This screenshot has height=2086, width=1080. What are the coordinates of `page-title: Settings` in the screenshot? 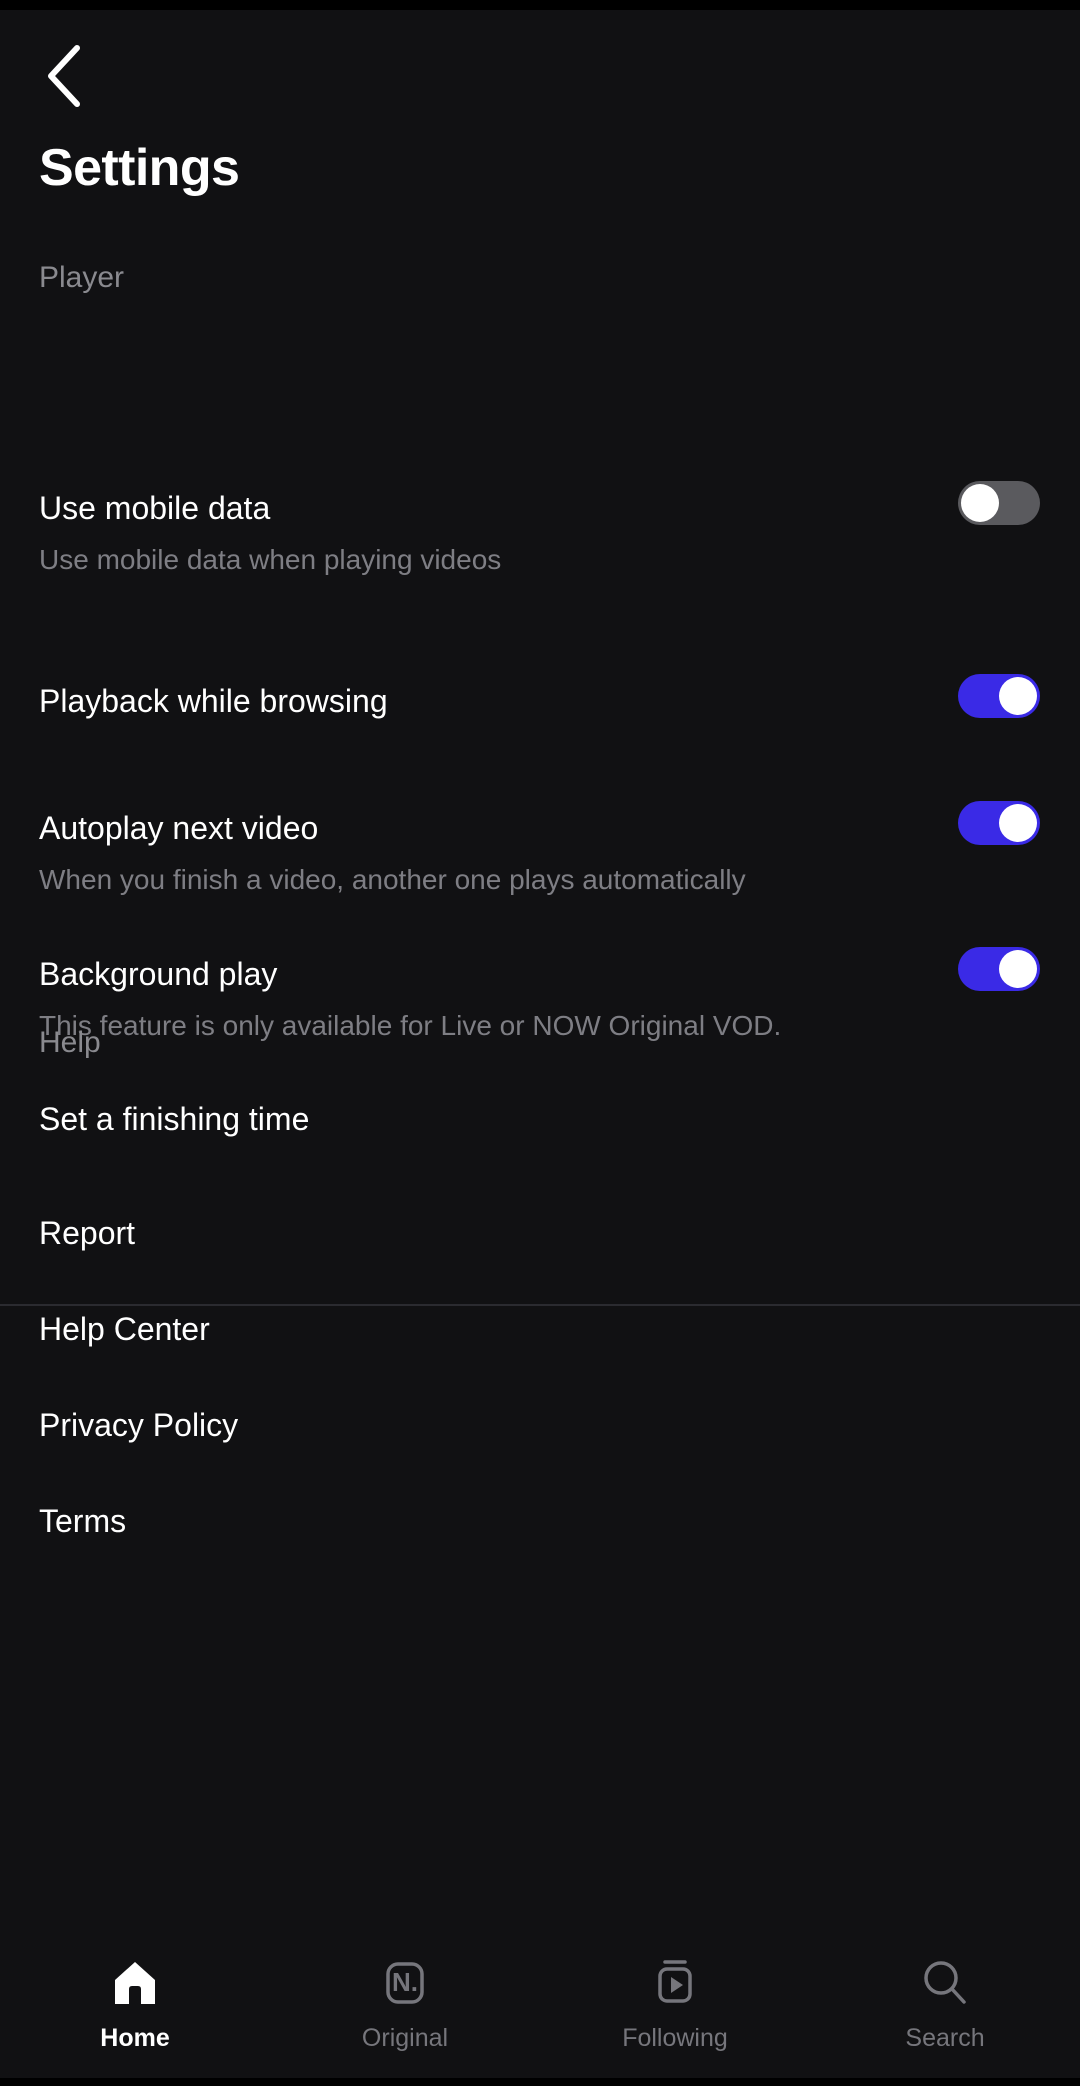 It's located at (139, 168).